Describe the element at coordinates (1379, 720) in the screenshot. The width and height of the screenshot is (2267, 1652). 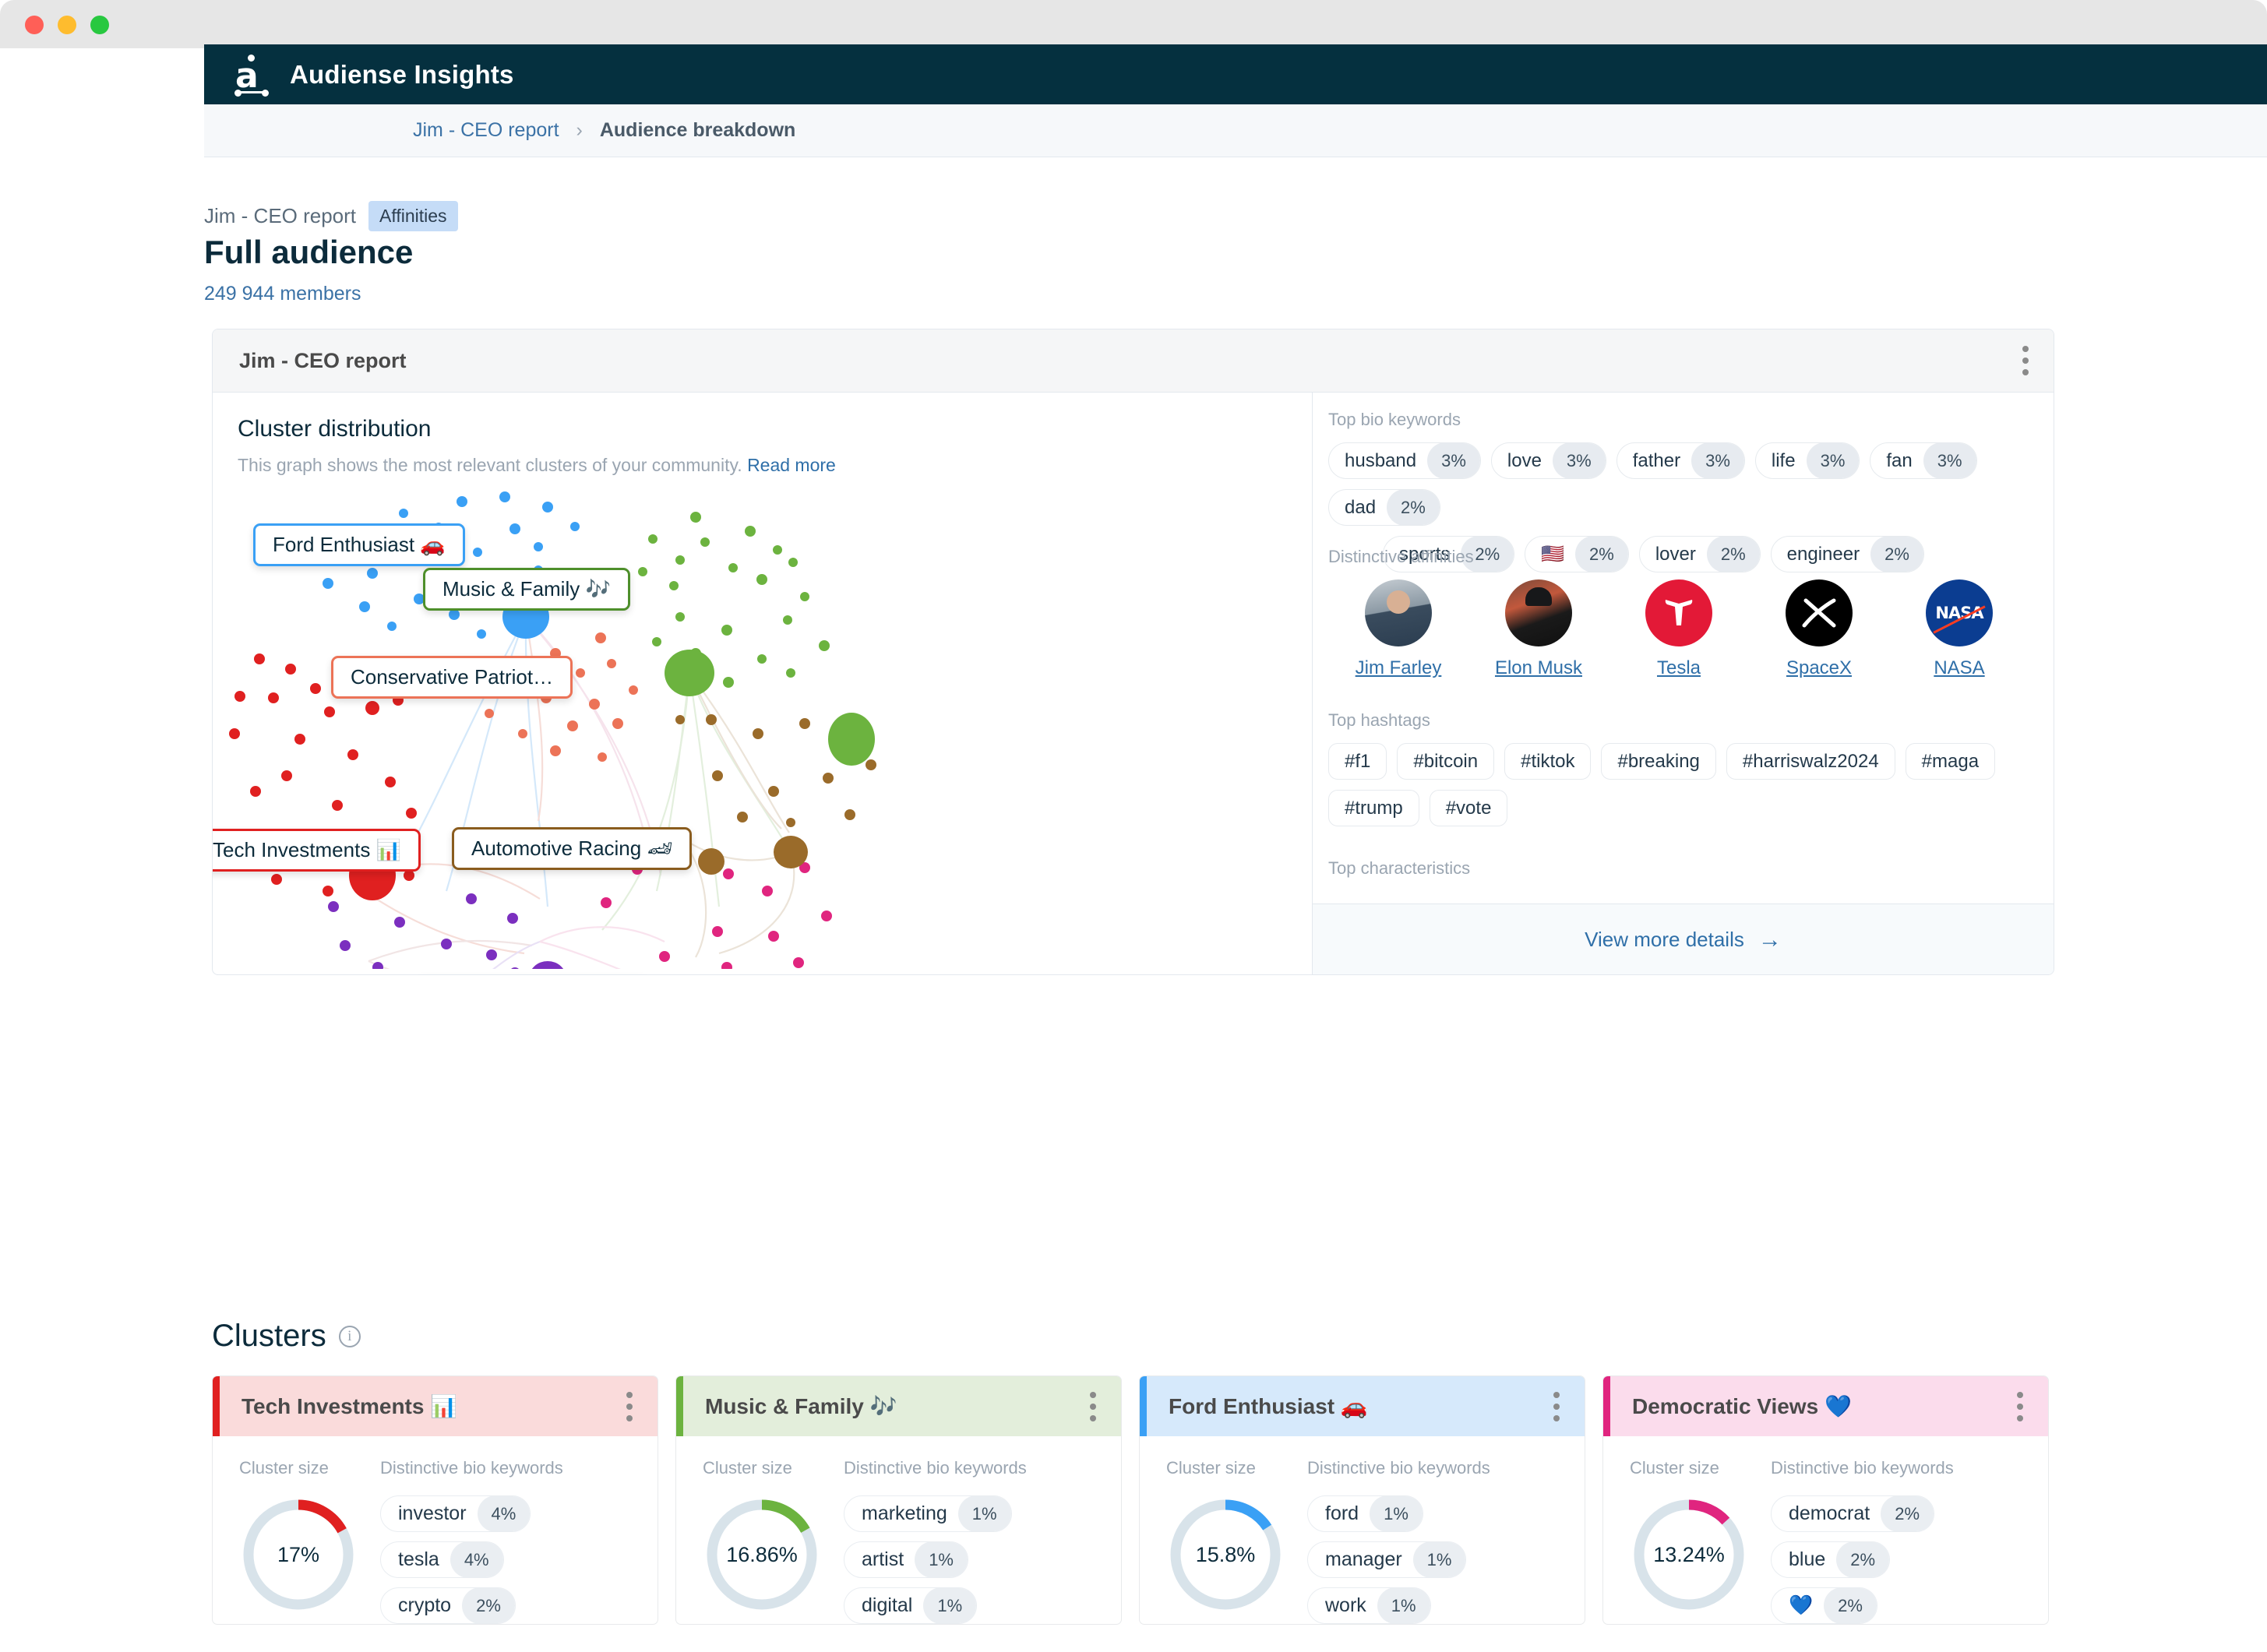
I see `hashtags-label: Top hashtags` at that location.